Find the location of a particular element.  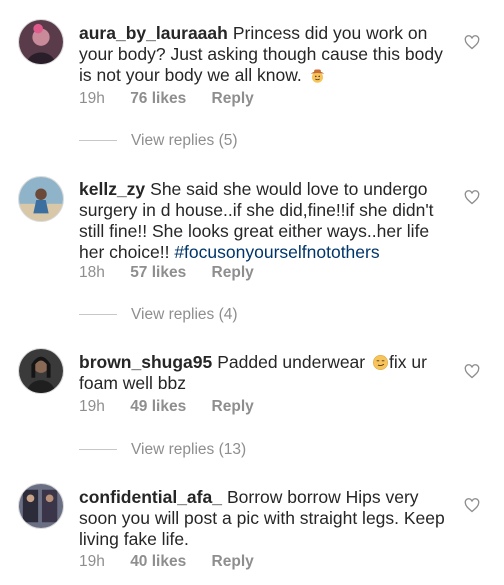

comment-meta: 19h 40 likes Reply is located at coordinates (177, 562).